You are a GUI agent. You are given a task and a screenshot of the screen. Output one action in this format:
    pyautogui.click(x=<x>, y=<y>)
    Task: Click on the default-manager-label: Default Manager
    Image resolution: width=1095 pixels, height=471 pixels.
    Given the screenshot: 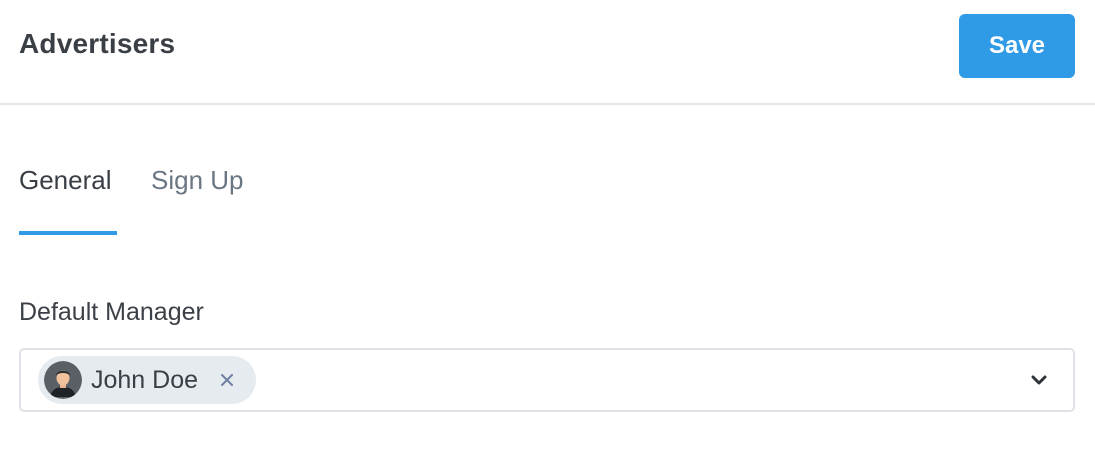 What is the action you would take?
    pyautogui.click(x=111, y=312)
    